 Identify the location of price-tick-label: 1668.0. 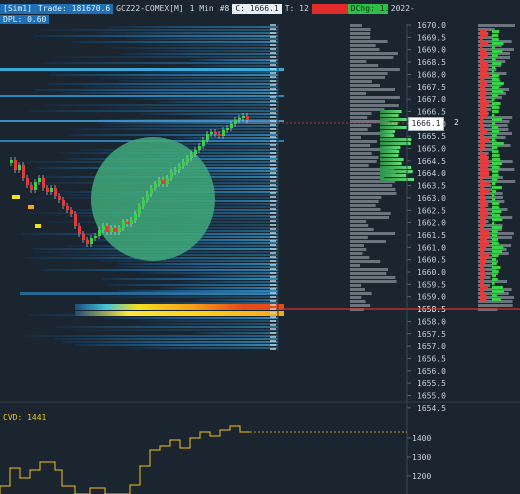
(431, 74).